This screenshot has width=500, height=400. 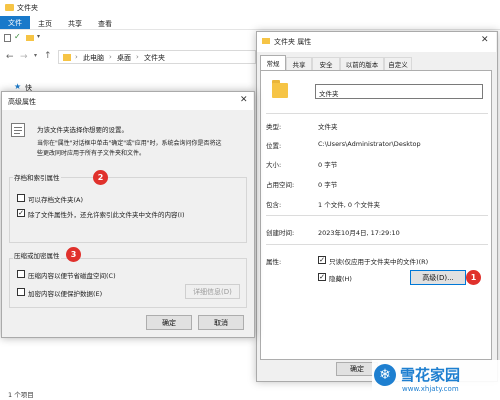 I want to click on checkmark-icon: ✓, so click(x=17, y=36).